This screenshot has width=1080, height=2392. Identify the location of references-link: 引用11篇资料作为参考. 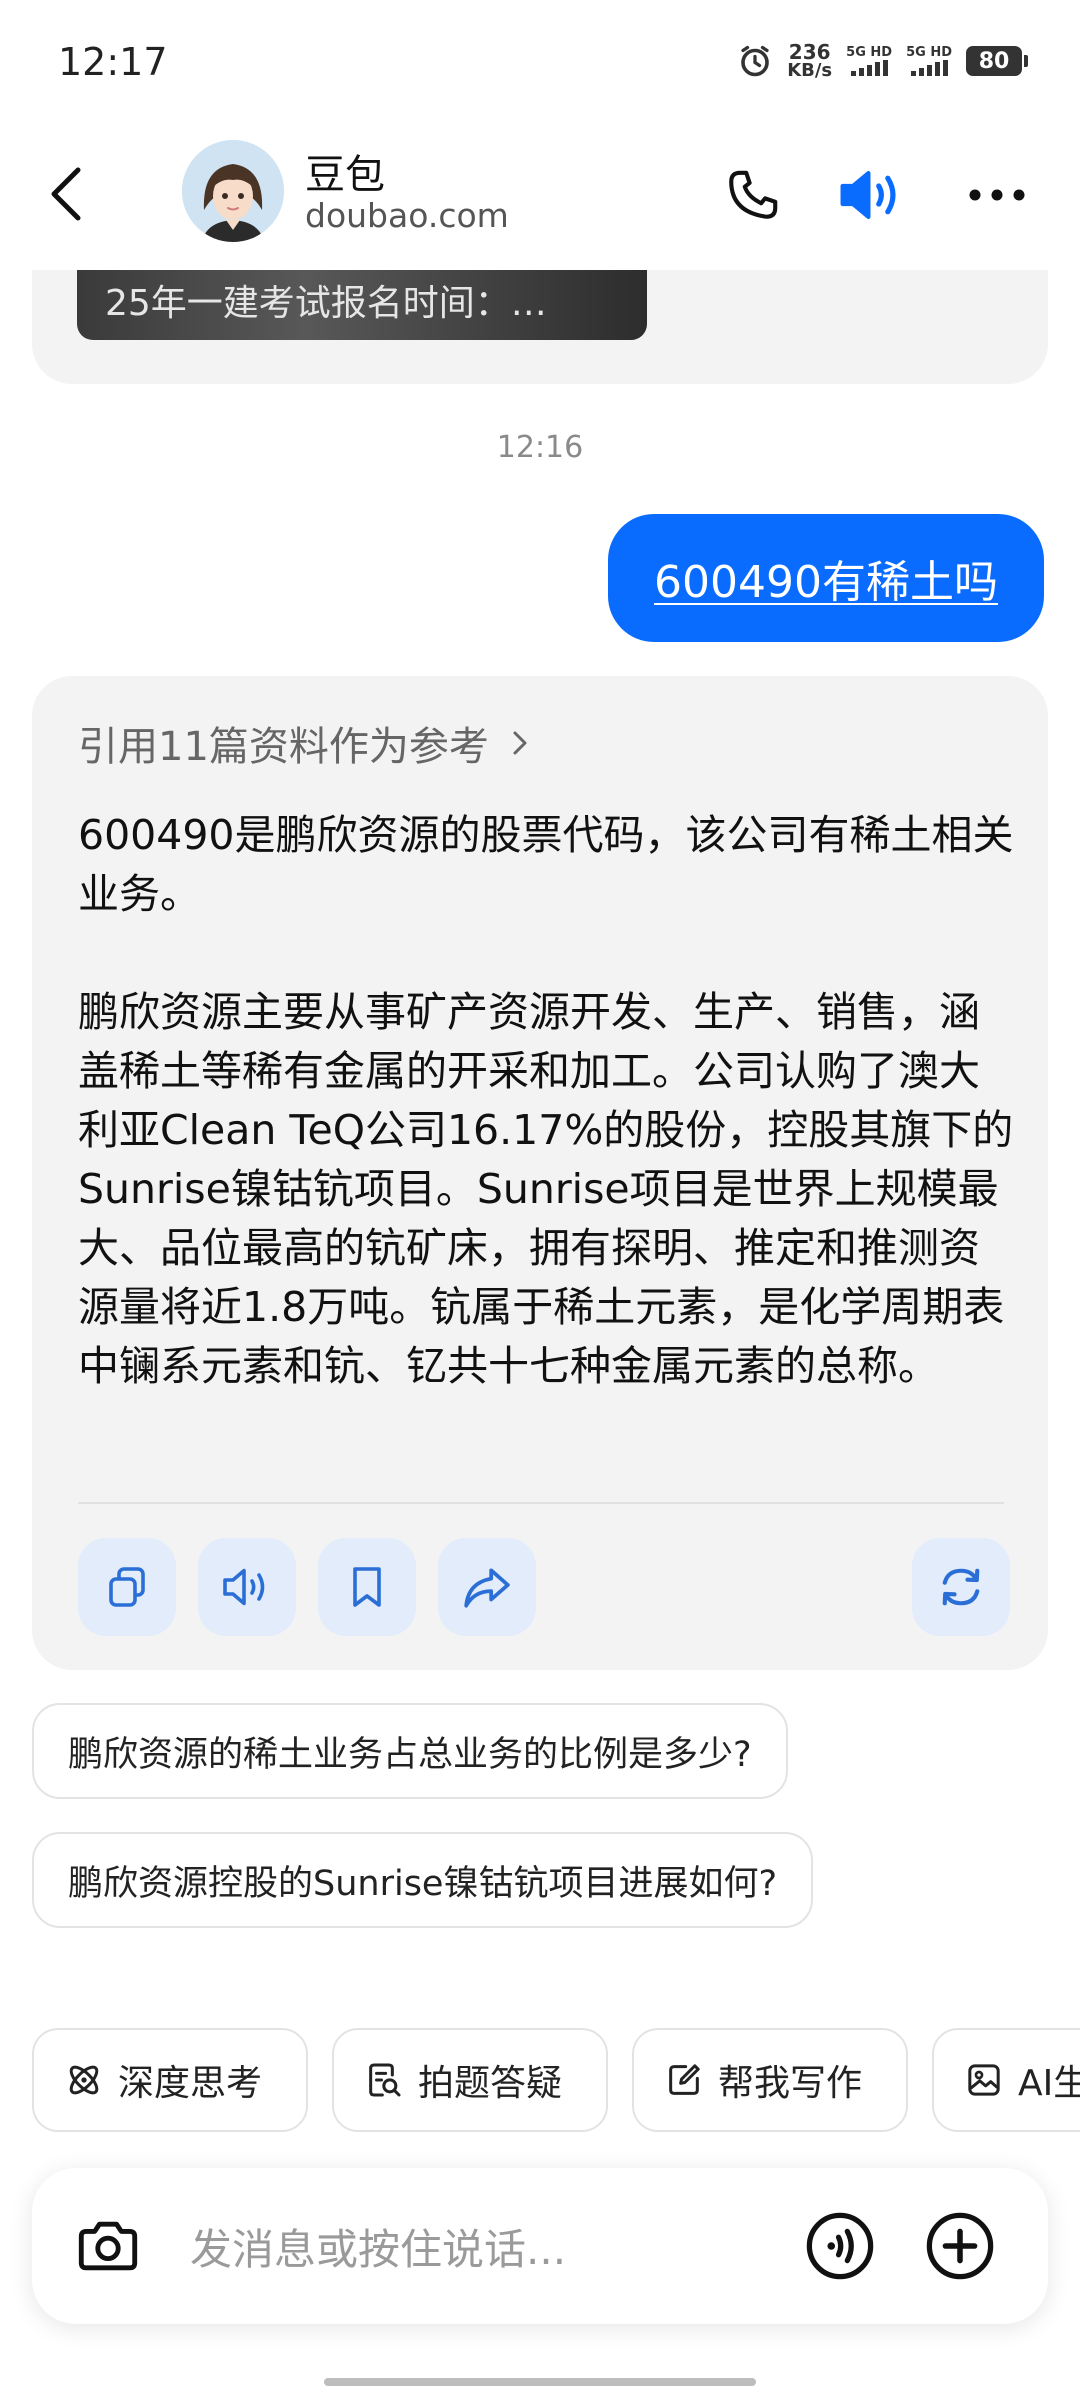
(305, 743).